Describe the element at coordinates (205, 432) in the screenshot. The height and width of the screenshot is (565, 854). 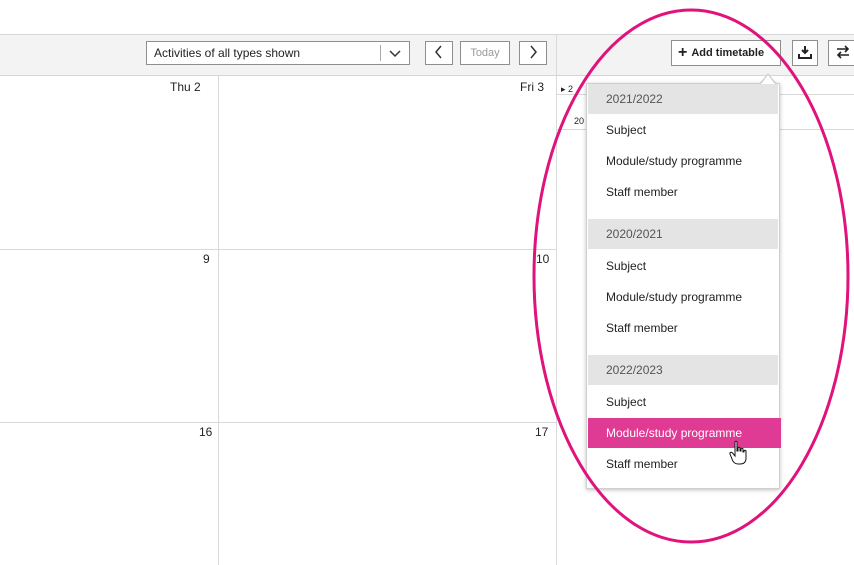
I see `day-cell-thu: 16` at that location.